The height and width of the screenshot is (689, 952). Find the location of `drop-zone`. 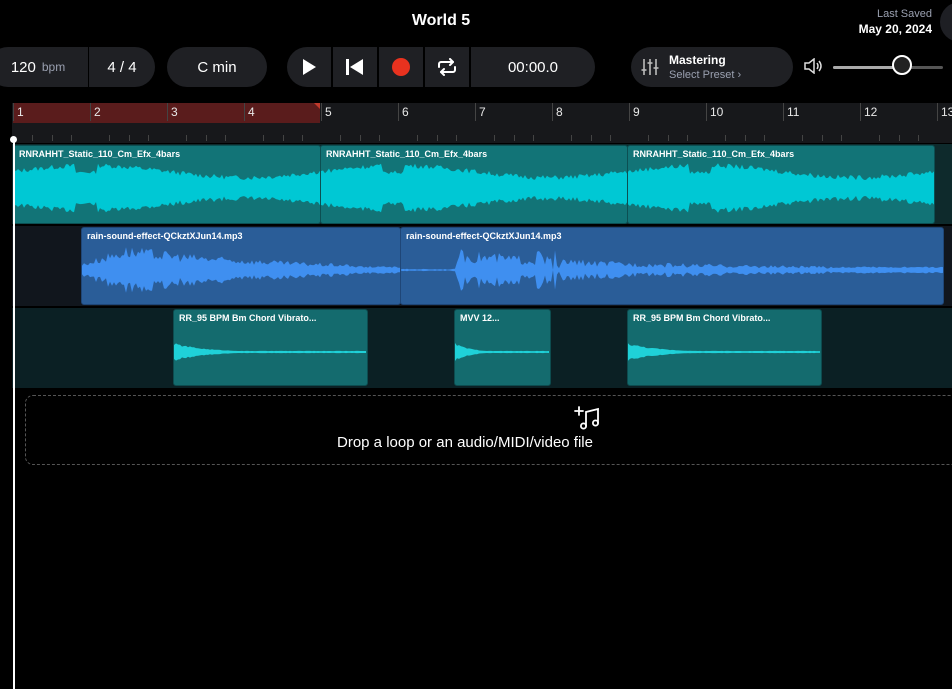

drop-zone is located at coordinates (488, 430).